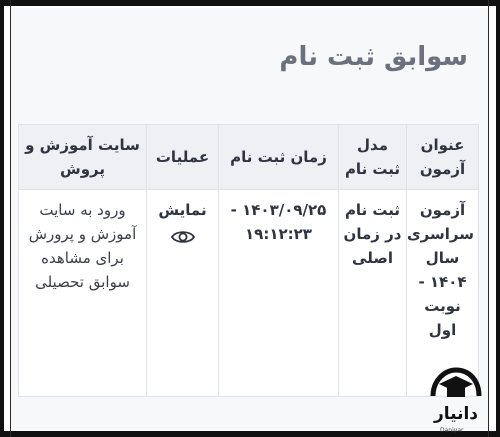 The height and width of the screenshot is (437, 500). I want to click on watermark-subtext: Daniyar, so click(452, 430).